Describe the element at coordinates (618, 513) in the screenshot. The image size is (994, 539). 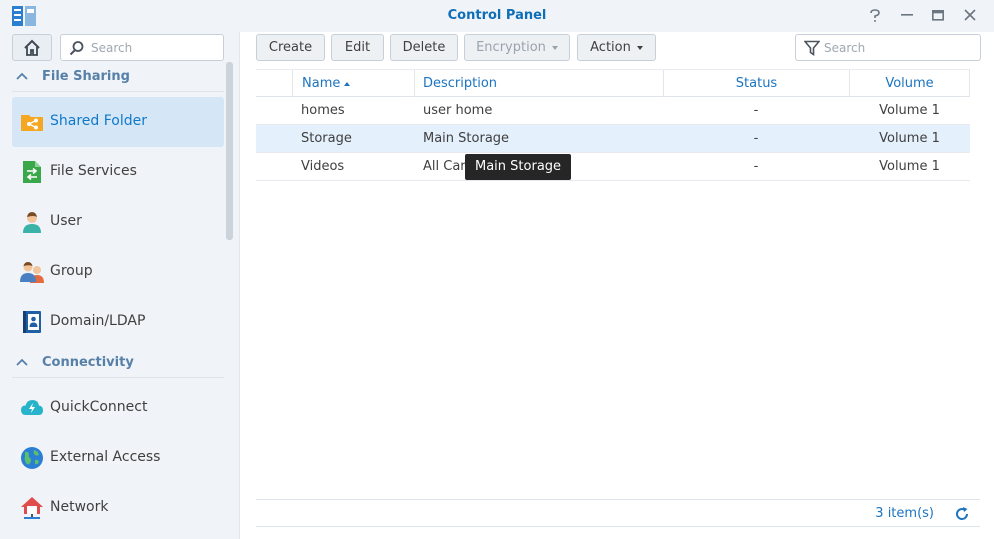
I see `table-footer: 3 item(s)` at that location.